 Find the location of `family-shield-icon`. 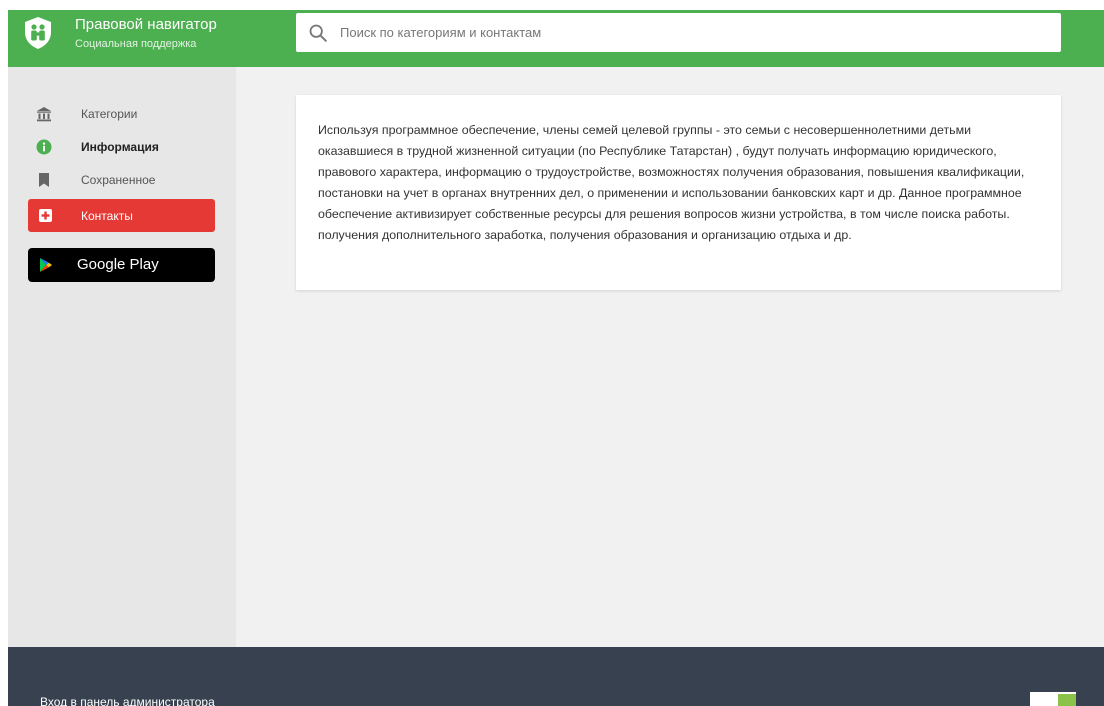

family-shield-icon is located at coordinates (38, 33).